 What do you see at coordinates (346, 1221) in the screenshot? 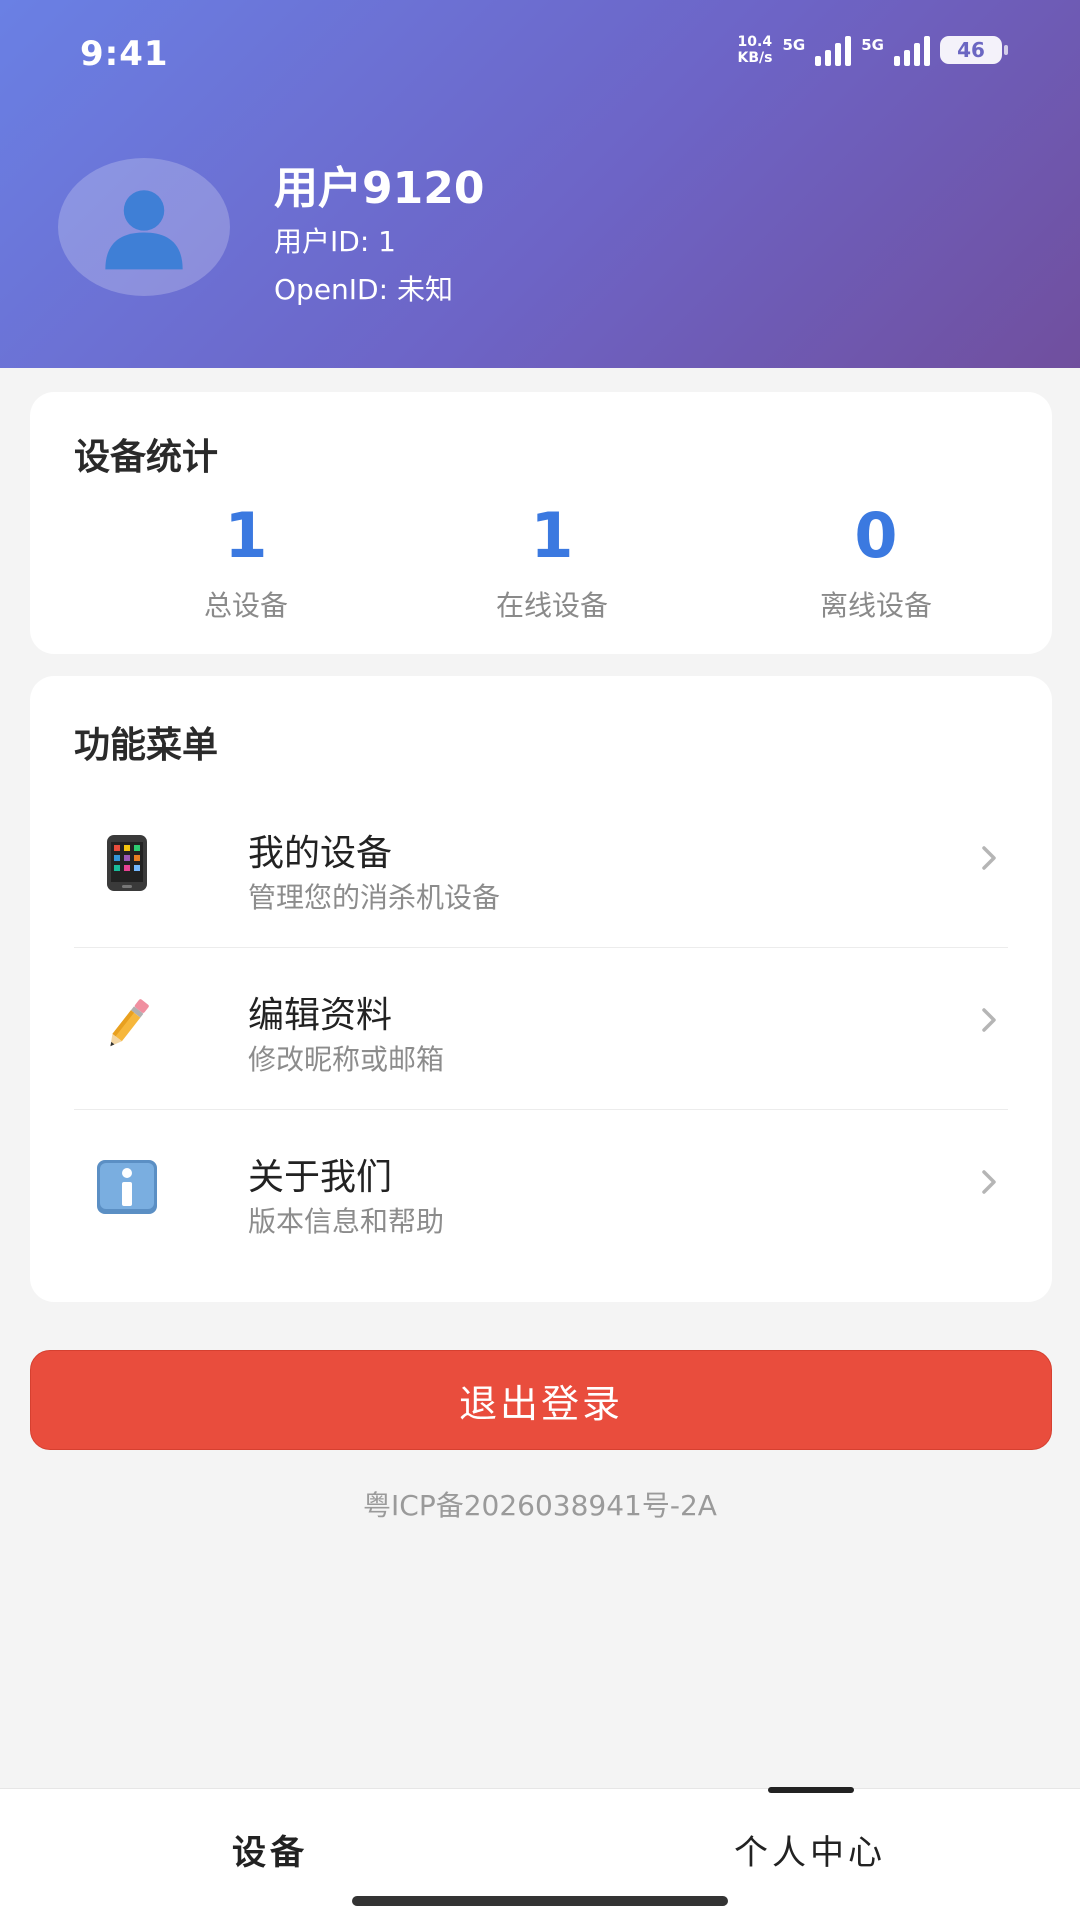
I see `menu-item-description: 版本信息和帮助` at bounding box center [346, 1221].